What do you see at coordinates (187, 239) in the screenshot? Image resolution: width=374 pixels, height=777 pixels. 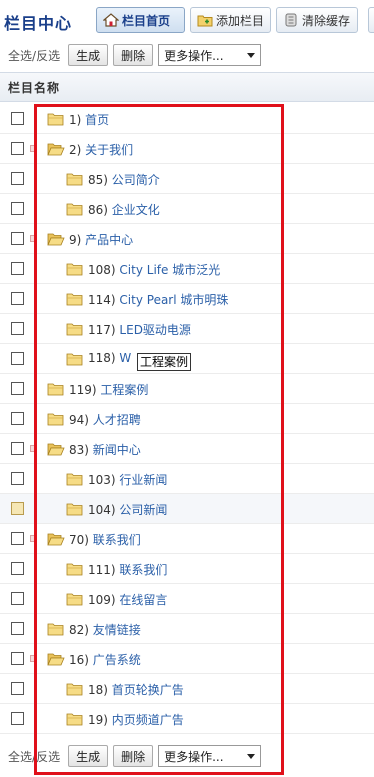 I see `table-row: 9) 产品中心` at bounding box center [187, 239].